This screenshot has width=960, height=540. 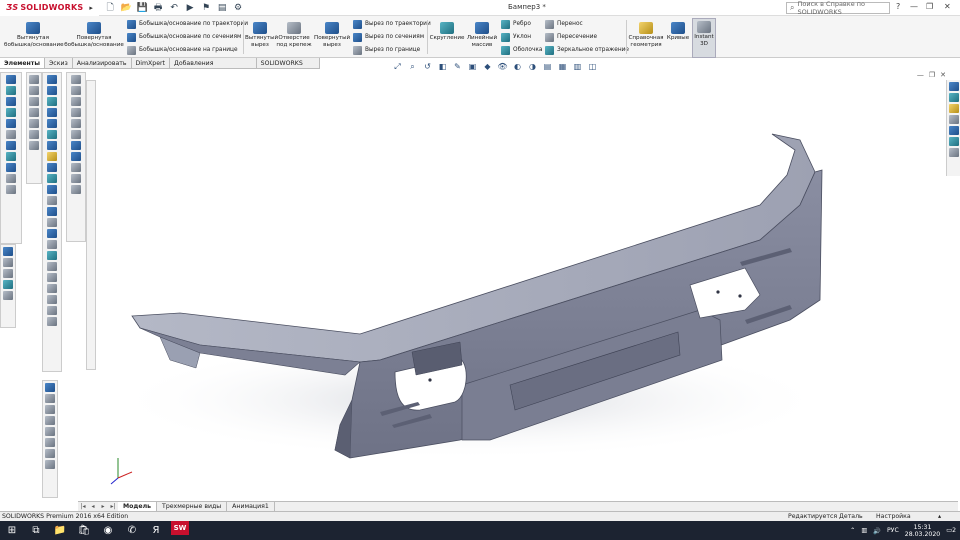 I want to click on previous-view-icon: ↺, so click(x=427, y=67).